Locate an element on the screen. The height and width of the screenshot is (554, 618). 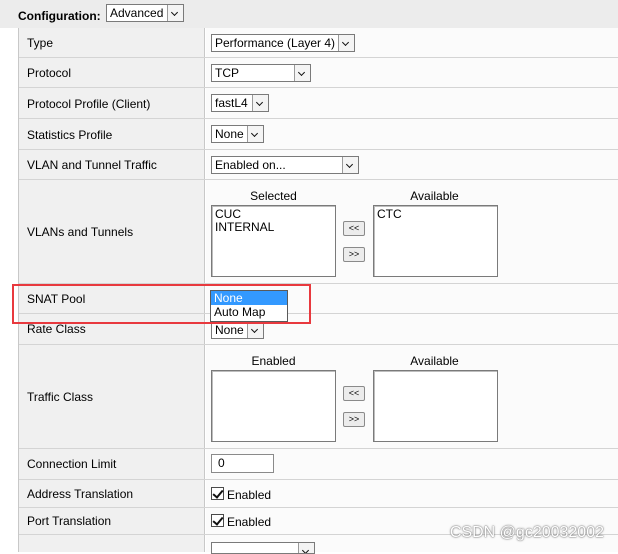
type-label: Type is located at coordinates (40, 43).